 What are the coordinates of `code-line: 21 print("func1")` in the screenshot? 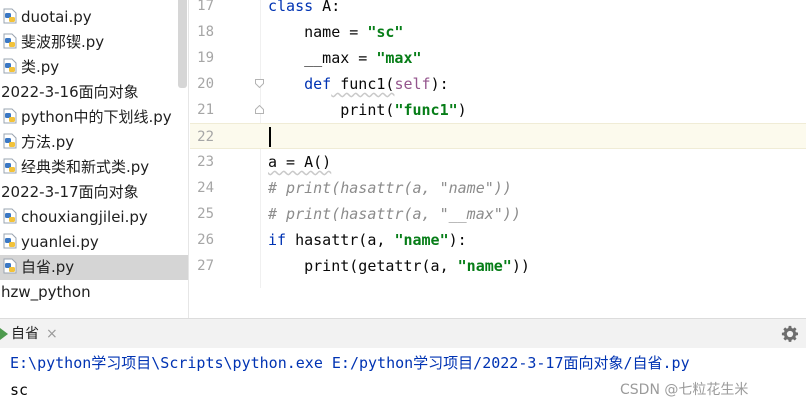 It's located at (498, 110).